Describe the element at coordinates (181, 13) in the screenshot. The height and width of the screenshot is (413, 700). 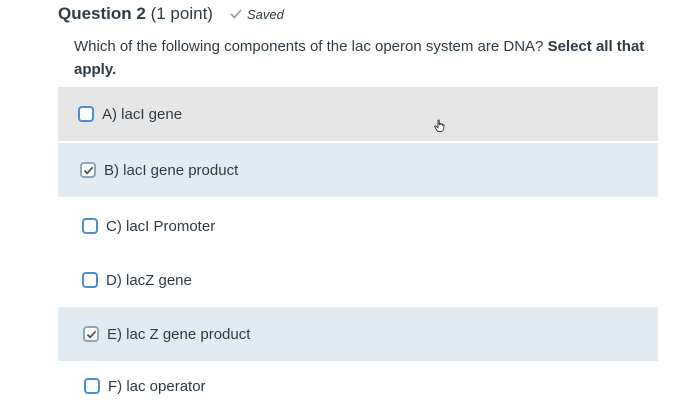
I see `question-points: (1 point)` at that location.